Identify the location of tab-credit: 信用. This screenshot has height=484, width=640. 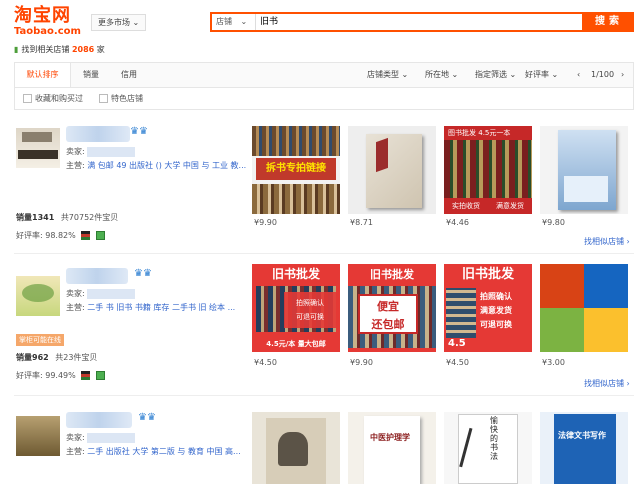
(129, 75).